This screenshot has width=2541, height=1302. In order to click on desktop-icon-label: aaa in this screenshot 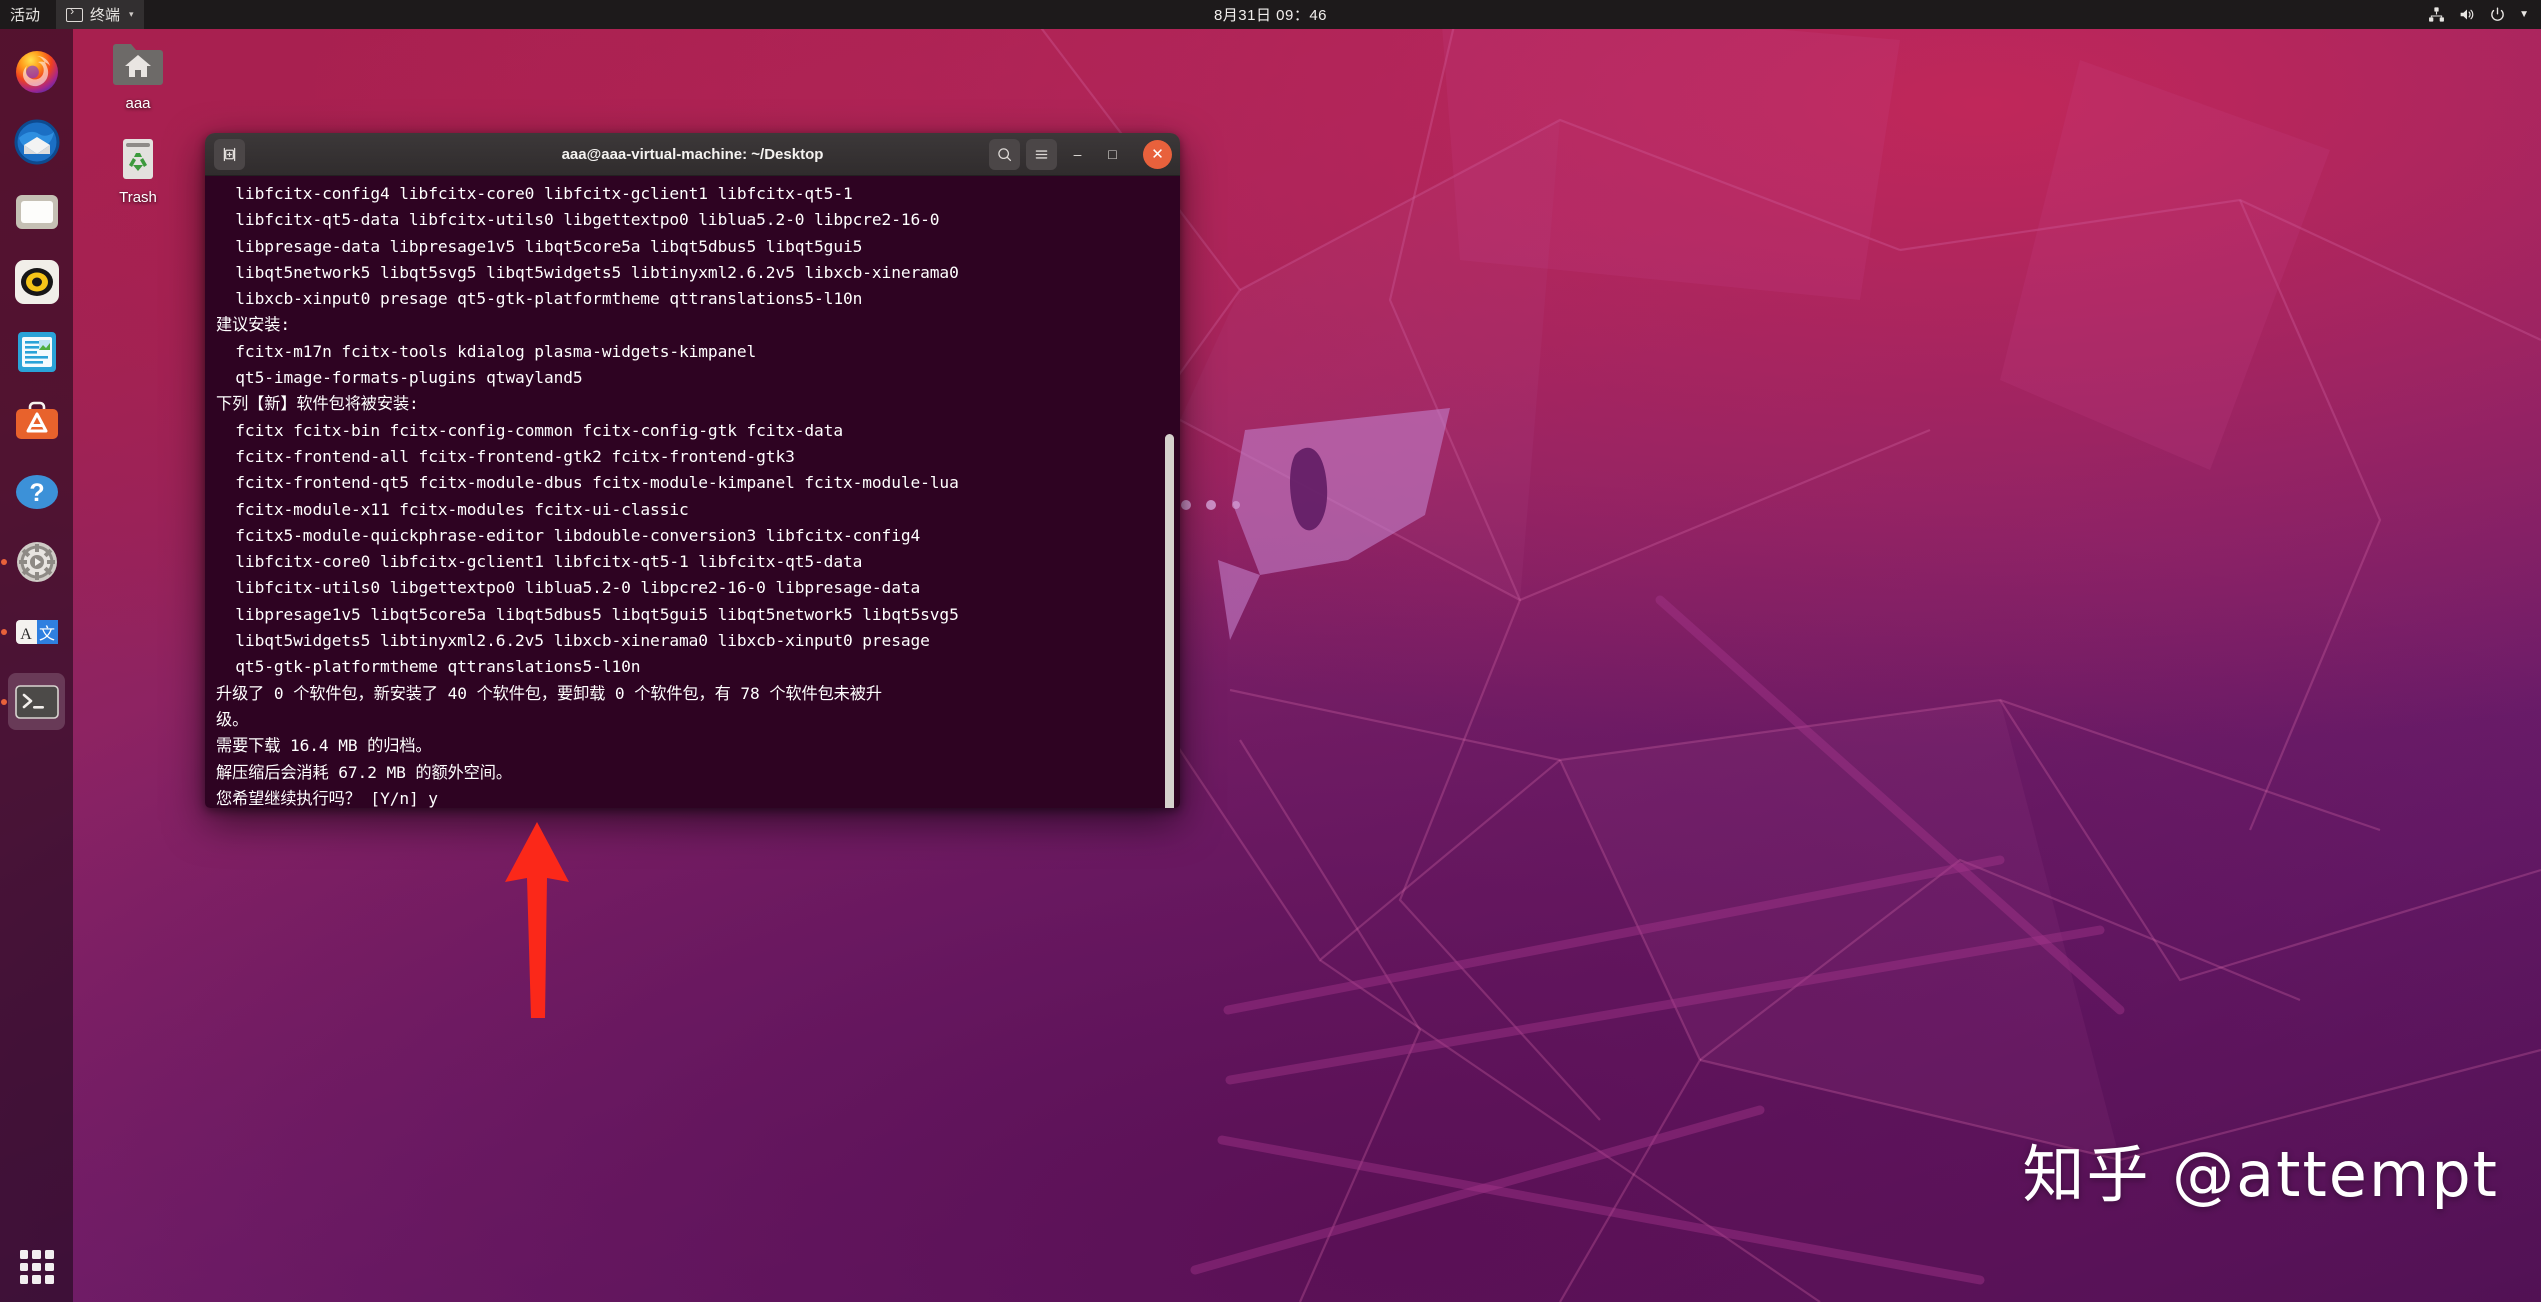, I will do `click(138, 103)`.